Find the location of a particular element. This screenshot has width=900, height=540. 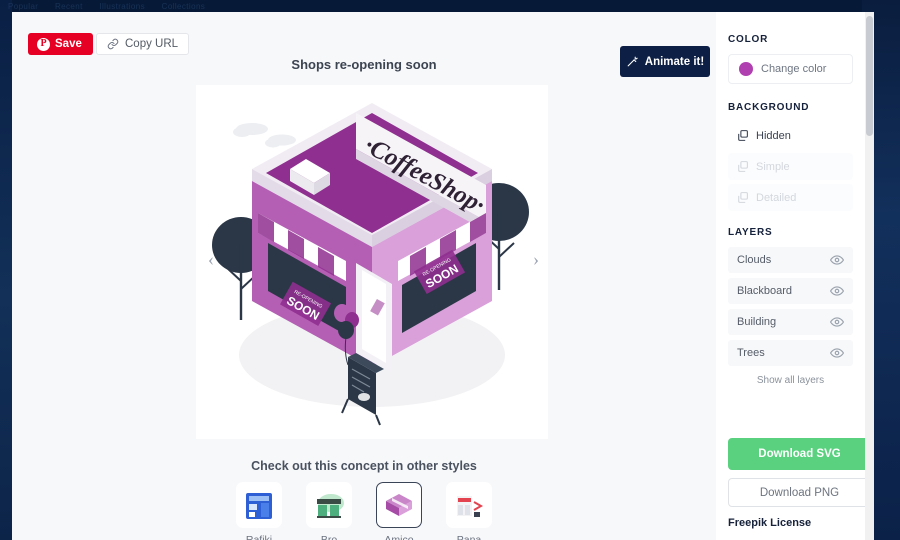

layer-label: Blackboard is located at coordinates (765, 291).